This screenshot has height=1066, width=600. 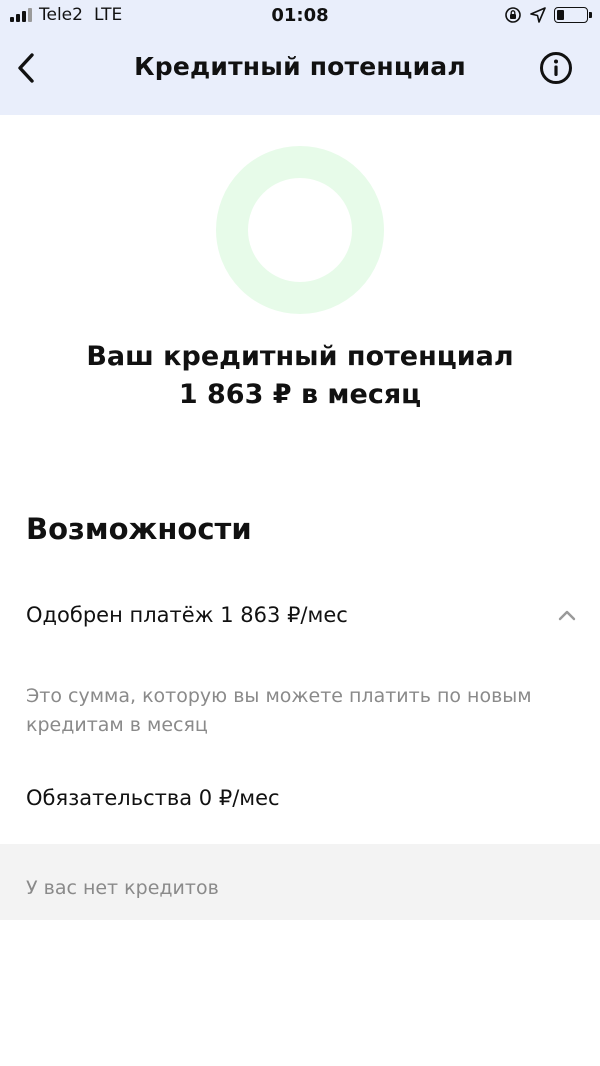 I want to click on approved-payment-row: Одобрен платёж 1 863 ₽/мес, so click(x=302, y=619).